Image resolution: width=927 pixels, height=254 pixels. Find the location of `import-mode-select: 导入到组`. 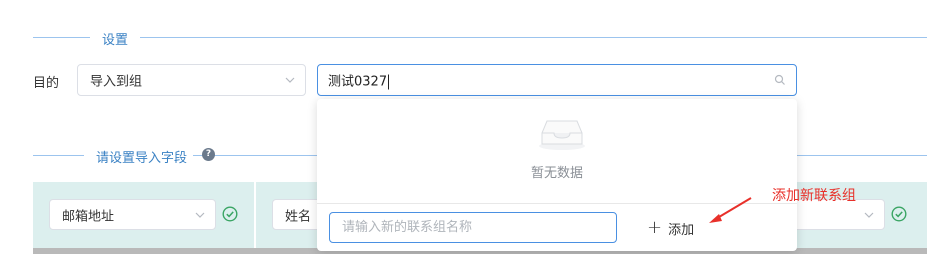

import-mode-select: 导入到组 is located at coordinates (191, 80).